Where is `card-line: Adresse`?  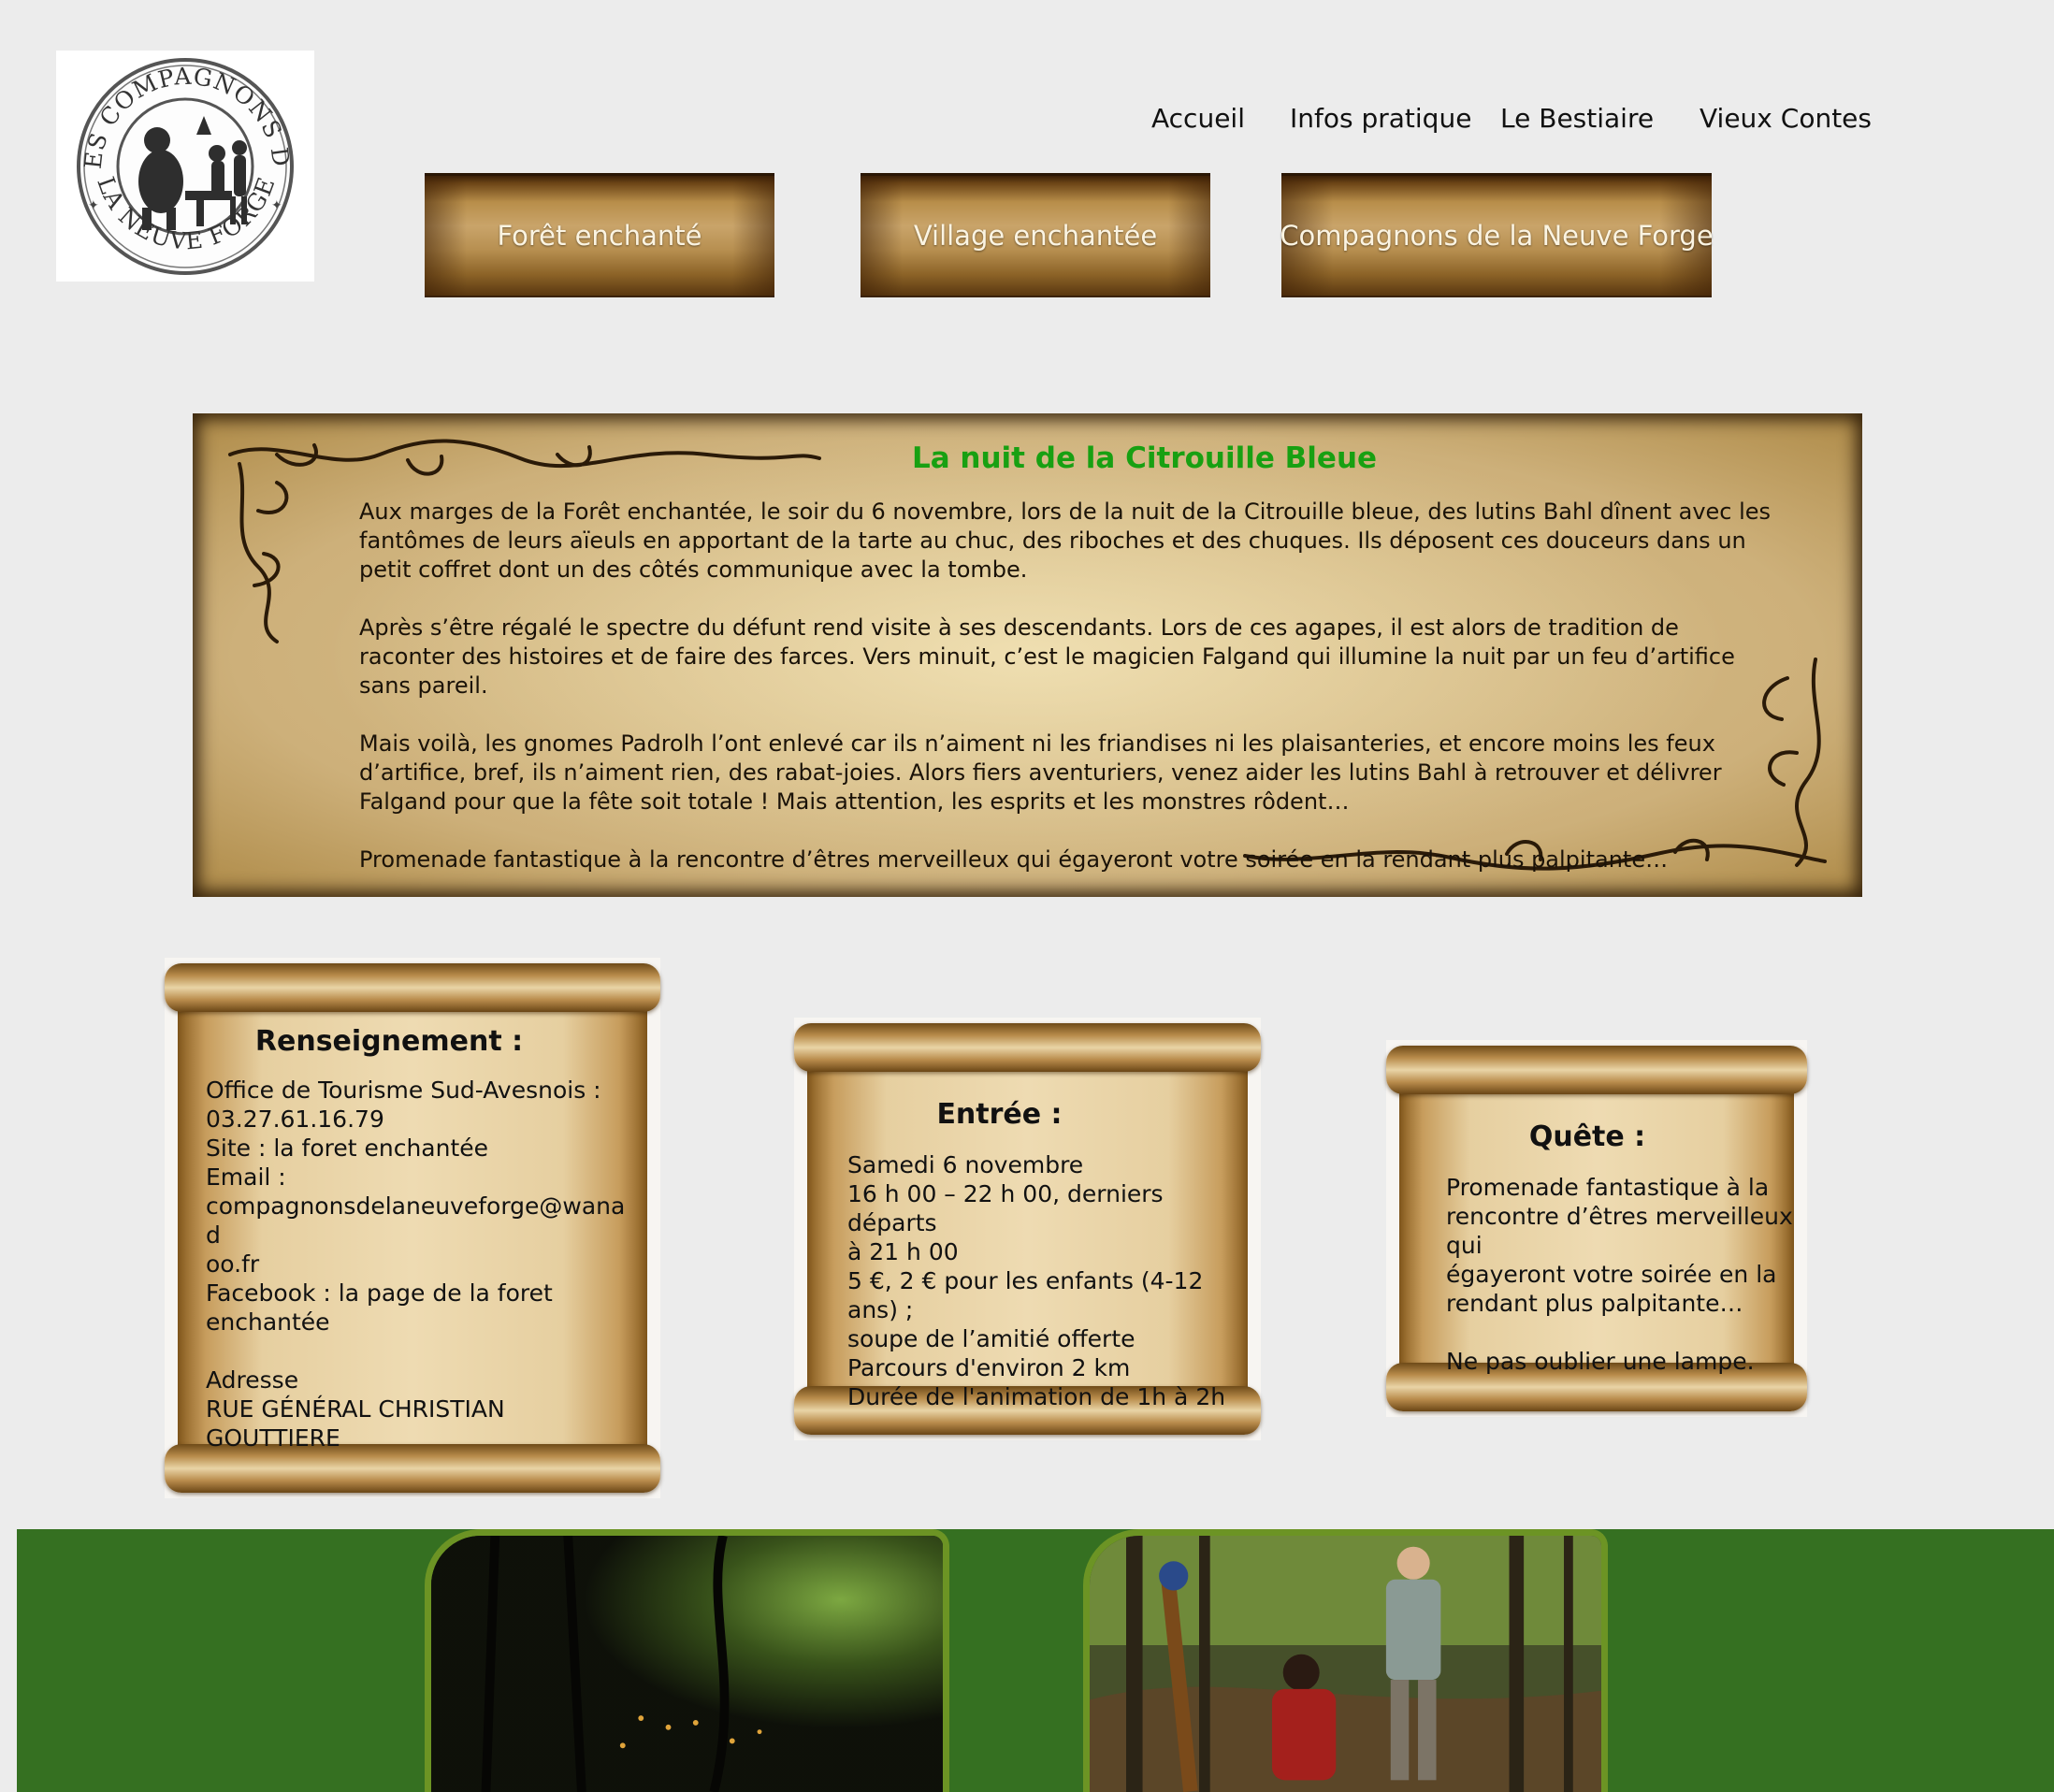
card-line: Adresse is located at coordinates (252, 1380).